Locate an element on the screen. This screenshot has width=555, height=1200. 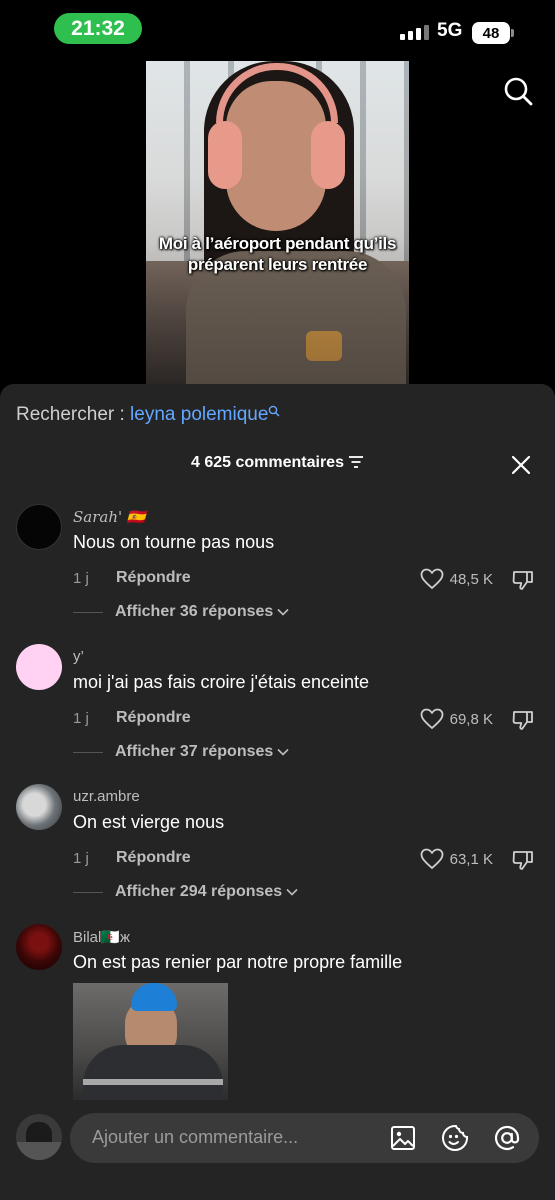
view-replies-button: Afficher 36 réponses is located at coordinates (181, 612).